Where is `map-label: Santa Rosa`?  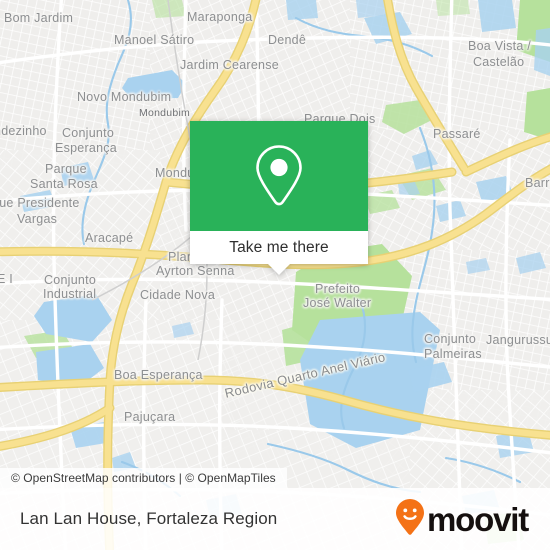 map-label: Santa Rosa is located at coordinates (64, 184).